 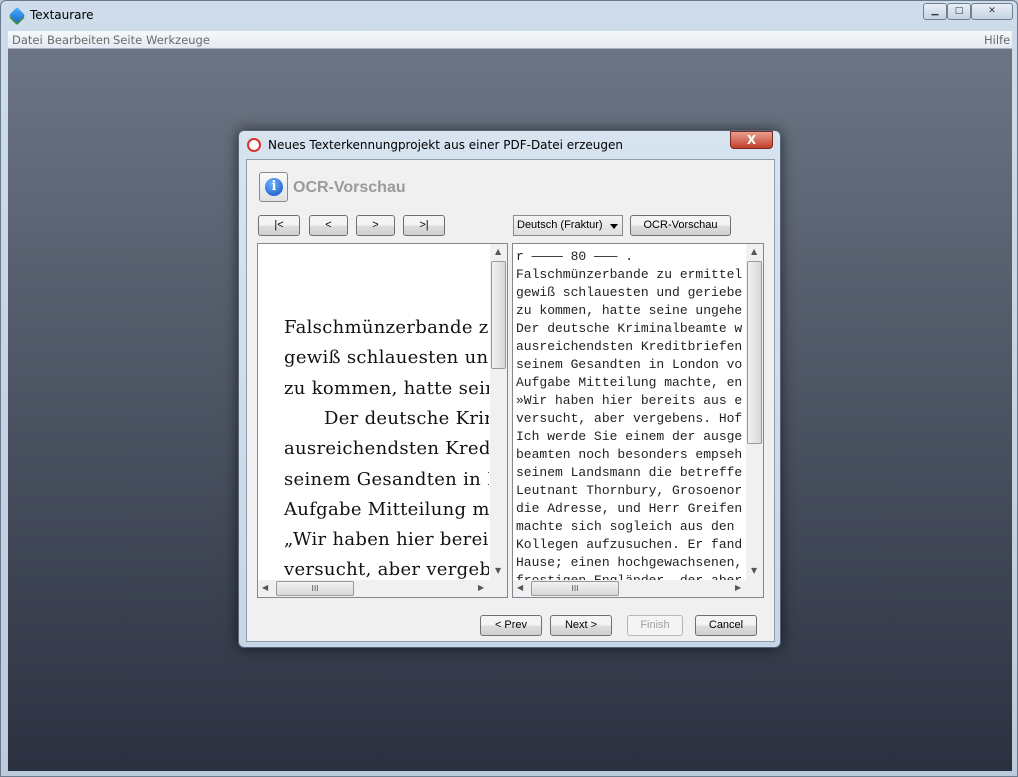 What do you see at coordinates (629, 400) in the screenshot?
I see `ocr-line: »Wir haben hier bereits aus e` at bounding box center [629, 400].